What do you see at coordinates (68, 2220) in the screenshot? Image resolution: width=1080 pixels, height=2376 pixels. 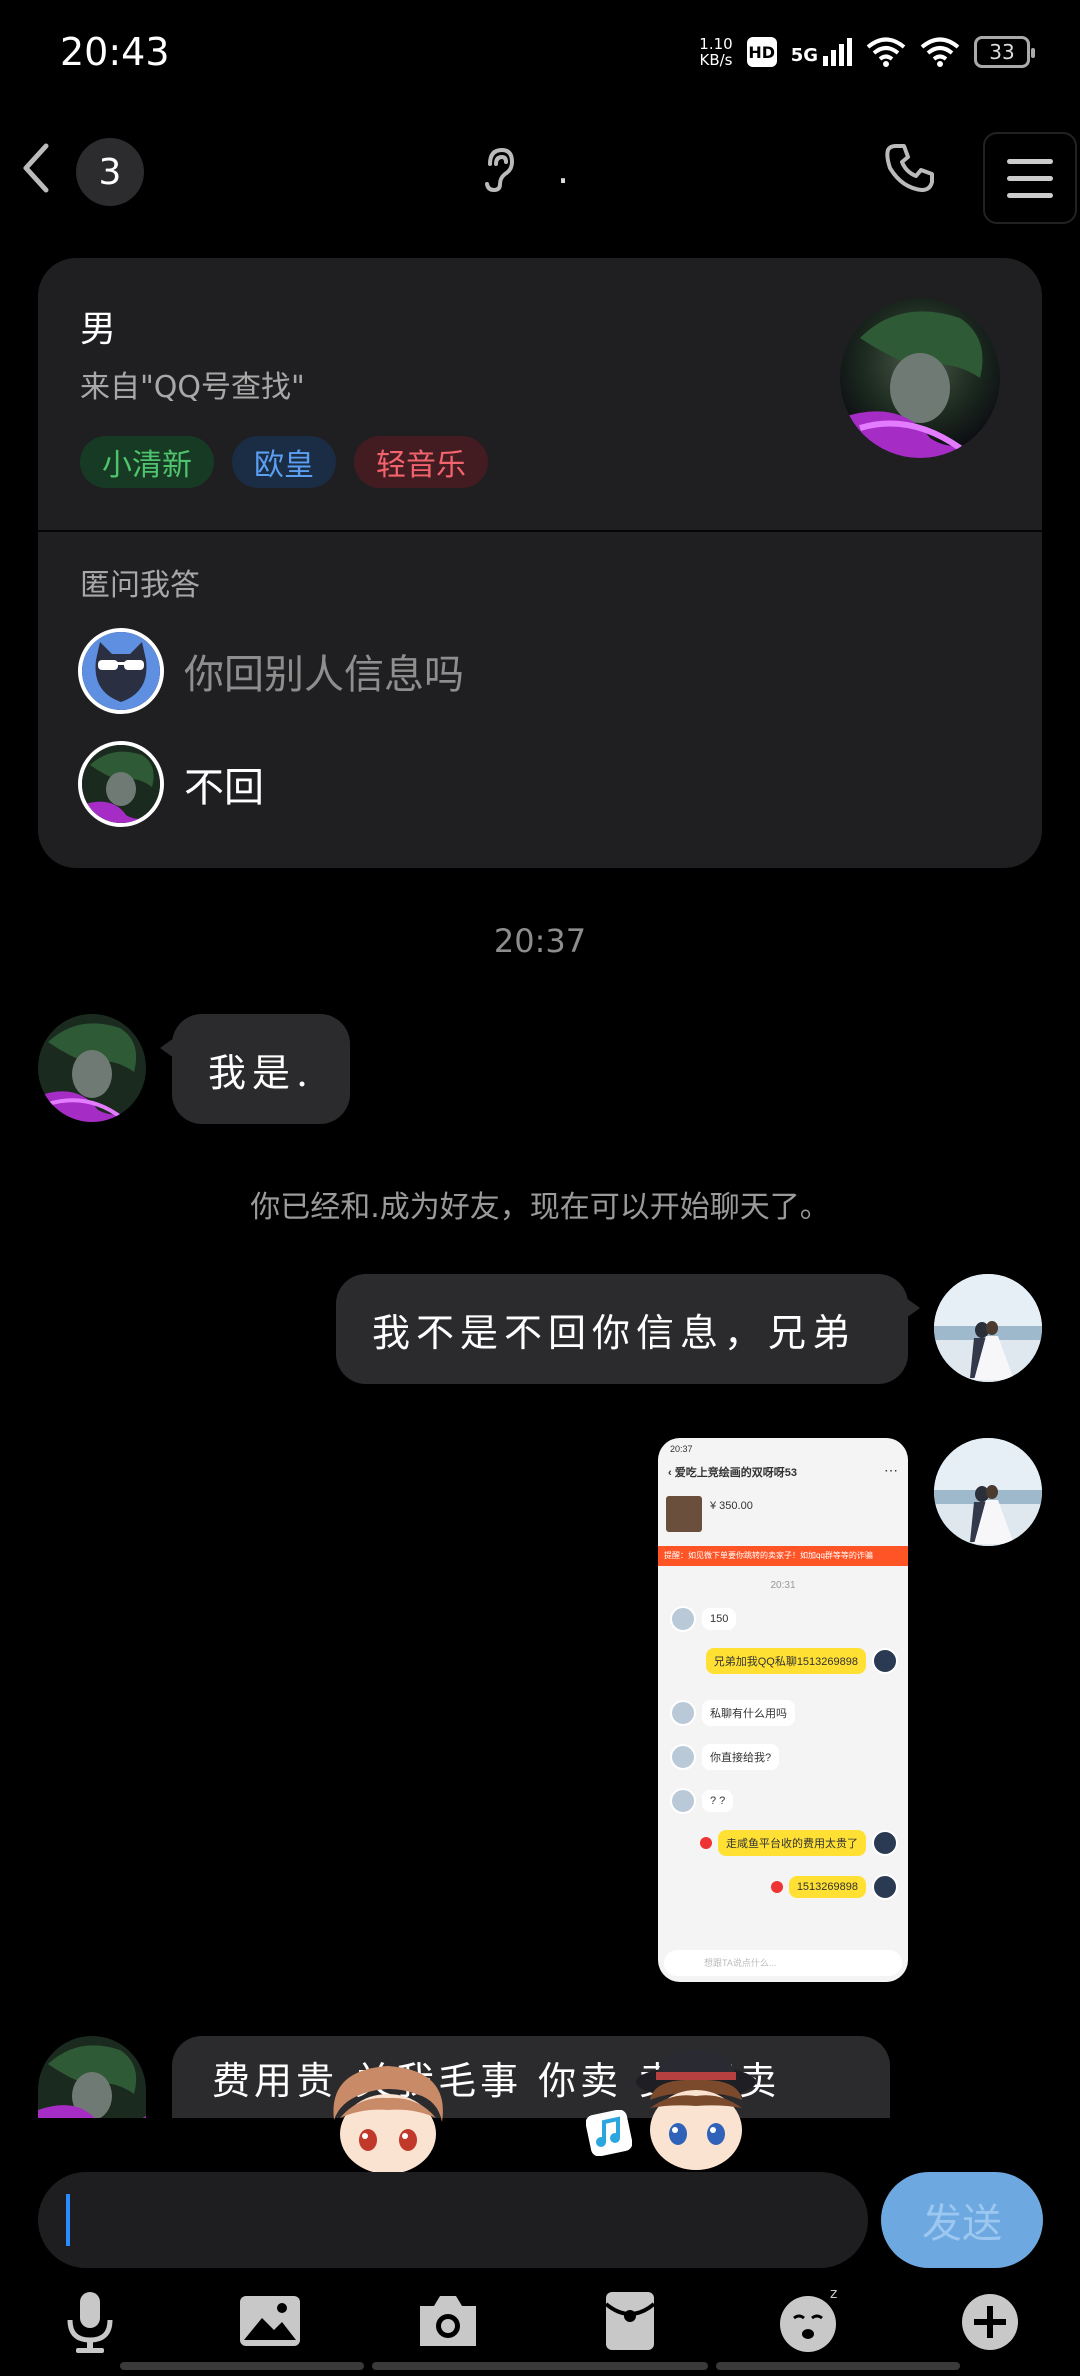 I see `text-caret` at bounding box center [68, 2220].